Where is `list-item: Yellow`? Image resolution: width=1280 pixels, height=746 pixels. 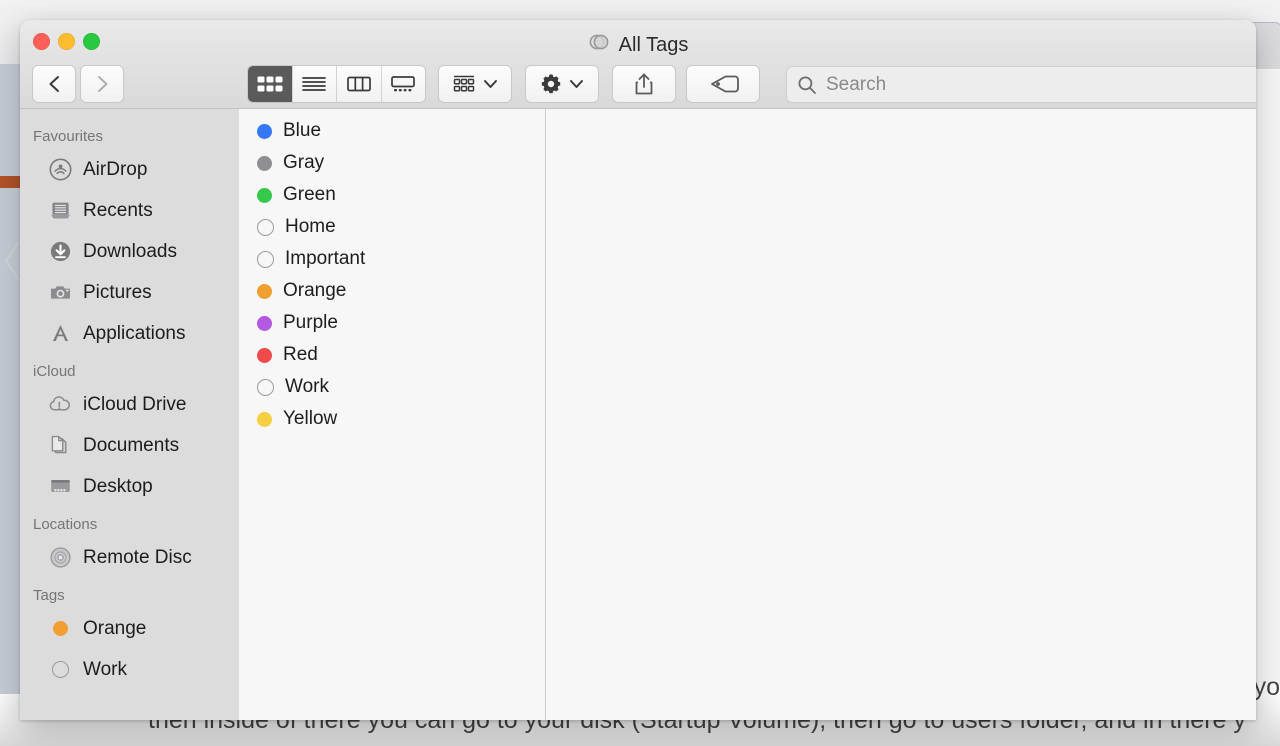 list-item: Yellow is located at coordinates (392, 419).